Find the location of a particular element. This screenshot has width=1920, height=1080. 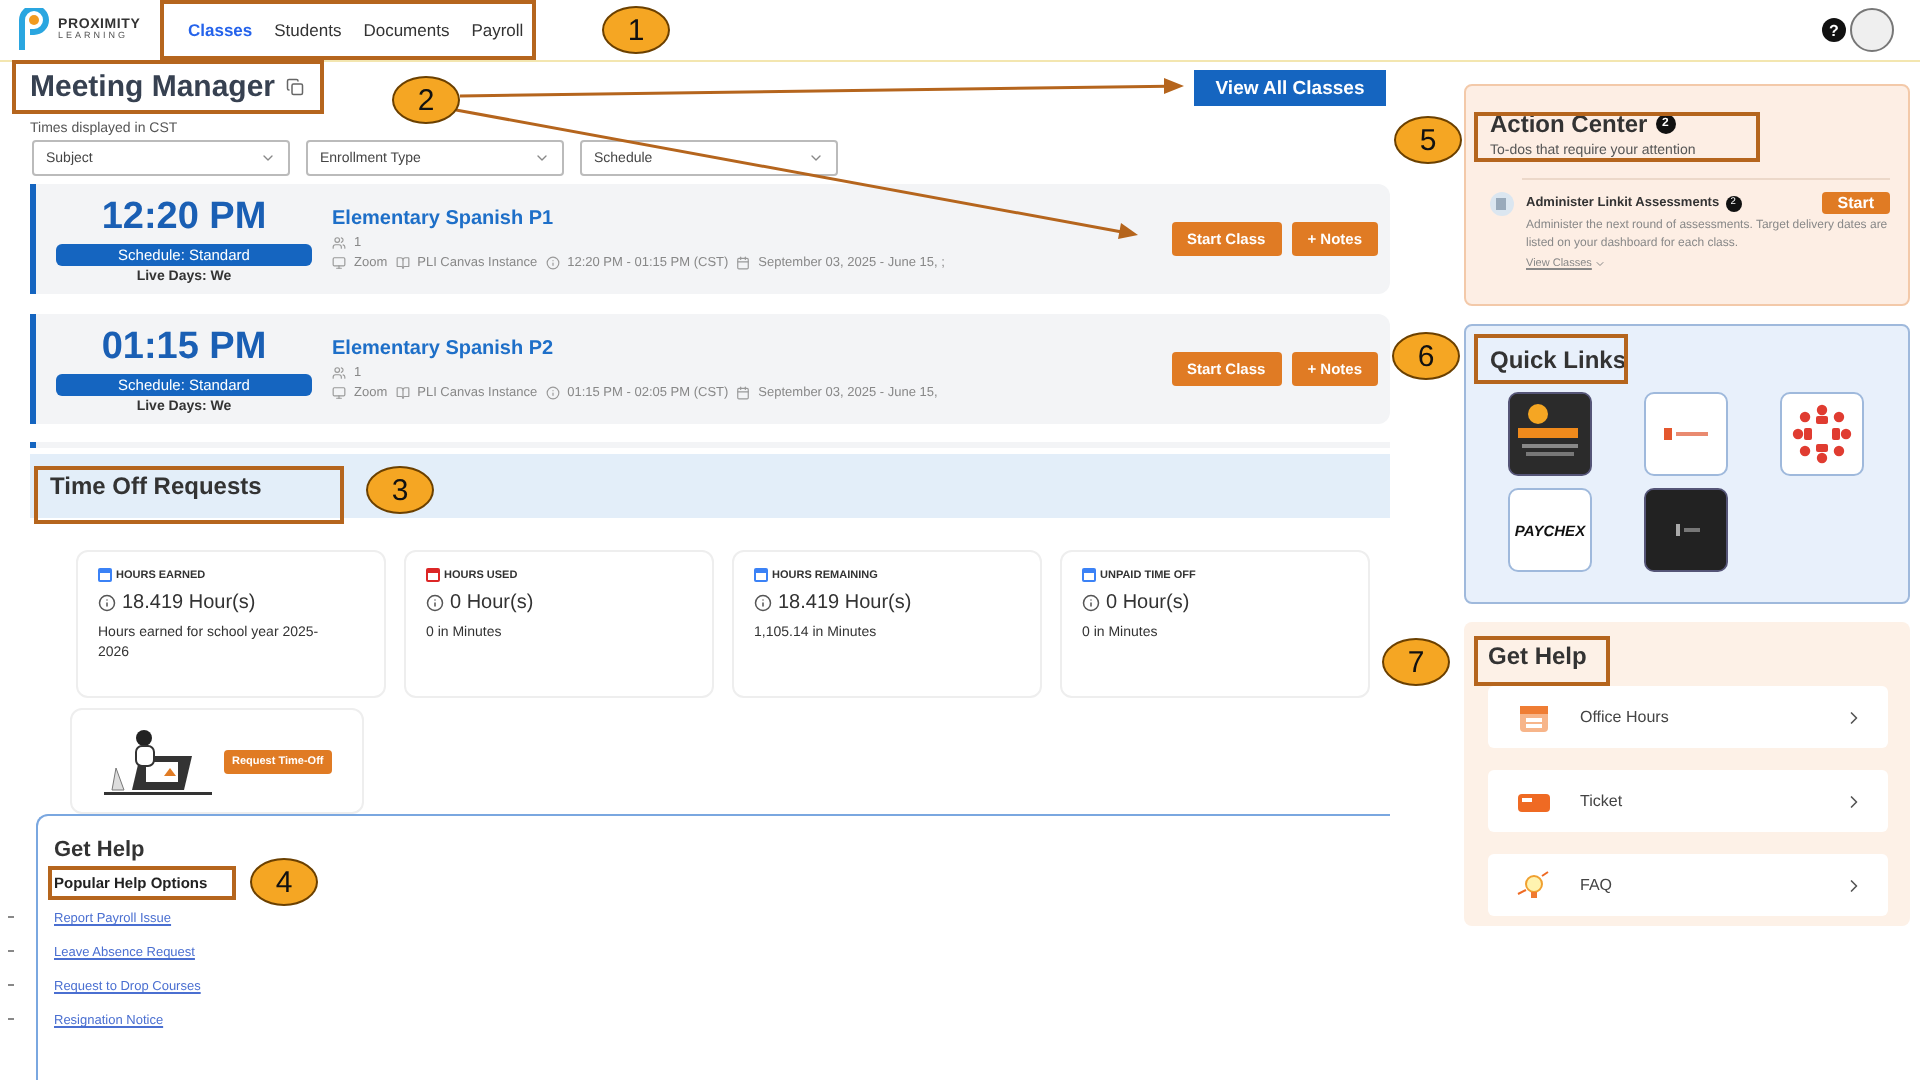

page-title: Meeting Manager is located at coordinates (153, 87).